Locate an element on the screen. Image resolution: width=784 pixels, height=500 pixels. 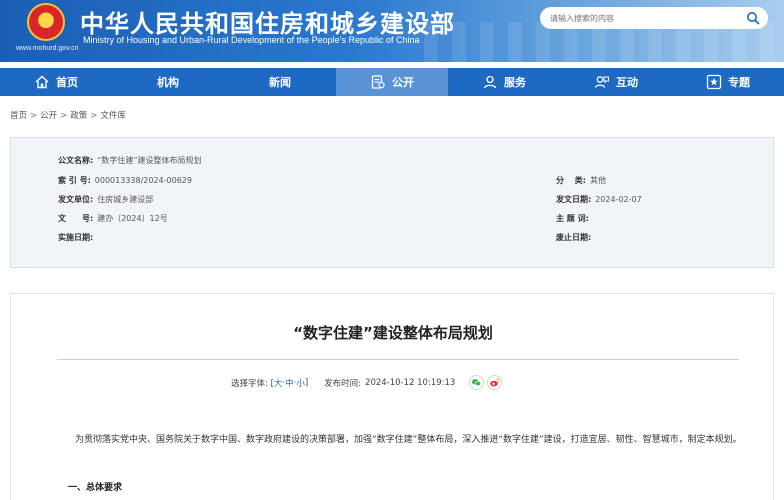
info-label: 废止日期: is located at coordinates (574, 237).